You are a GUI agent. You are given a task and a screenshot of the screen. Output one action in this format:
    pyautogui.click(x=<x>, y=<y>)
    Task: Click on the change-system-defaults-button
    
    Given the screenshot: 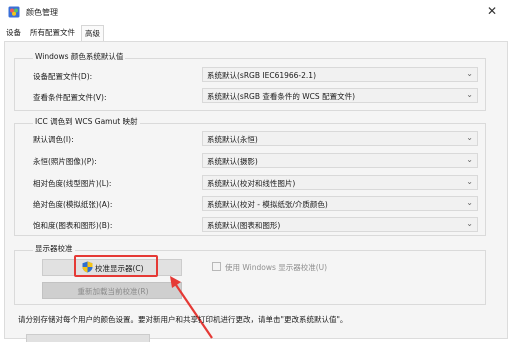 What is the action you would take?
    pyautogui.click(x=88, y=338)
    